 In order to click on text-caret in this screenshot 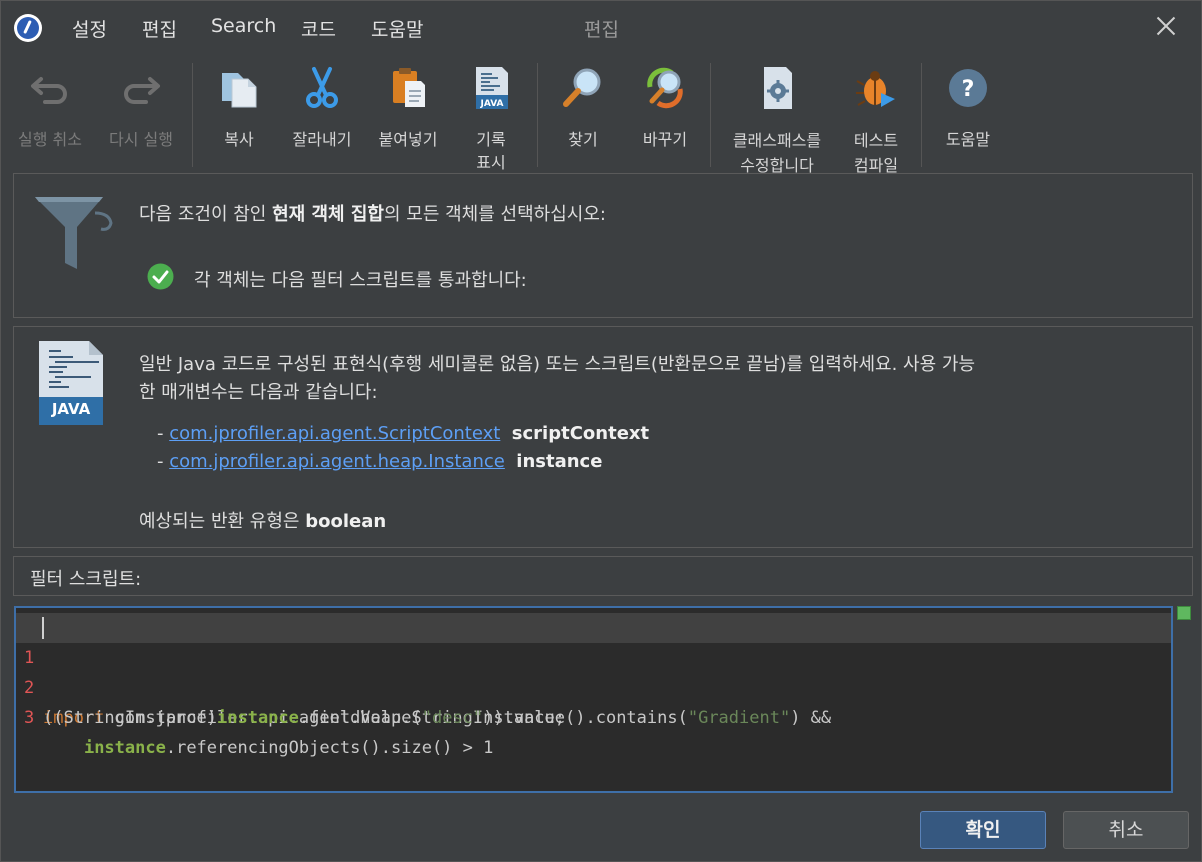, I will do `click(43, 628)`.